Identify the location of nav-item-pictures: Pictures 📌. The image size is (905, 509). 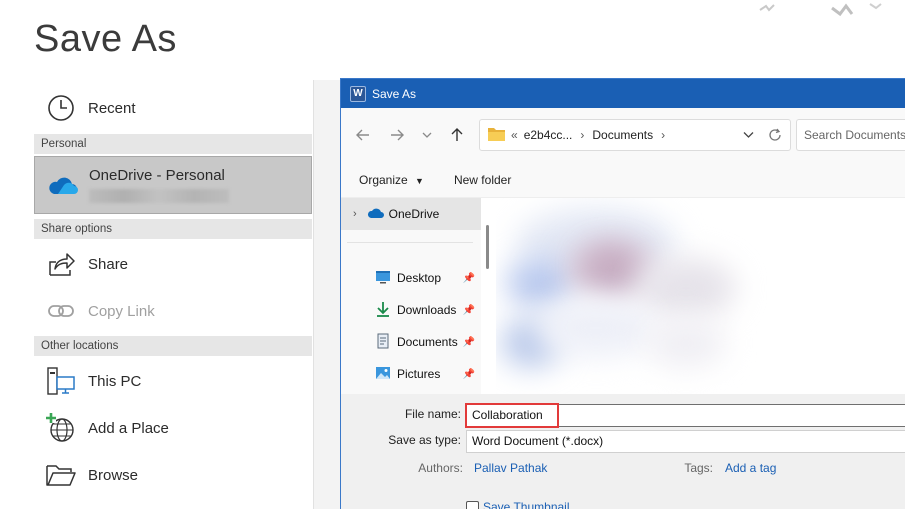
(411, 374).